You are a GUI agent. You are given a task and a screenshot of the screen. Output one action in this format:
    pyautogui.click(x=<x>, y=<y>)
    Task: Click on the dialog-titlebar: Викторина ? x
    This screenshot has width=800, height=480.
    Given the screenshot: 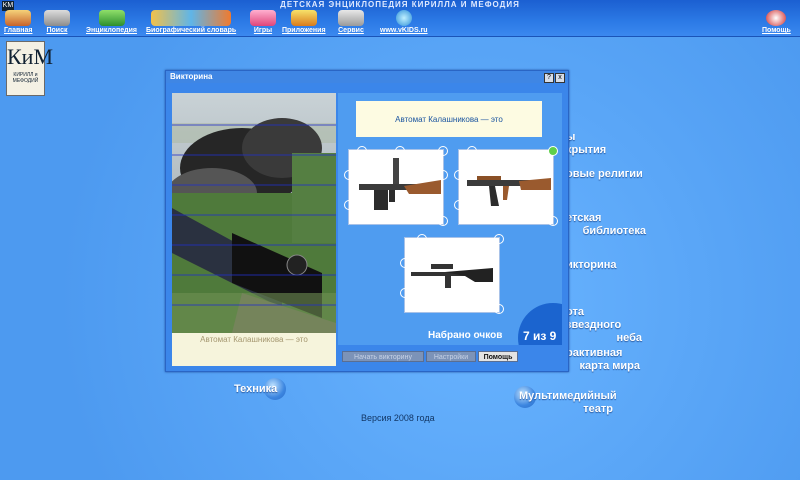 What is the action you would take?
    pyautogui.click(x=367, y=77)
    